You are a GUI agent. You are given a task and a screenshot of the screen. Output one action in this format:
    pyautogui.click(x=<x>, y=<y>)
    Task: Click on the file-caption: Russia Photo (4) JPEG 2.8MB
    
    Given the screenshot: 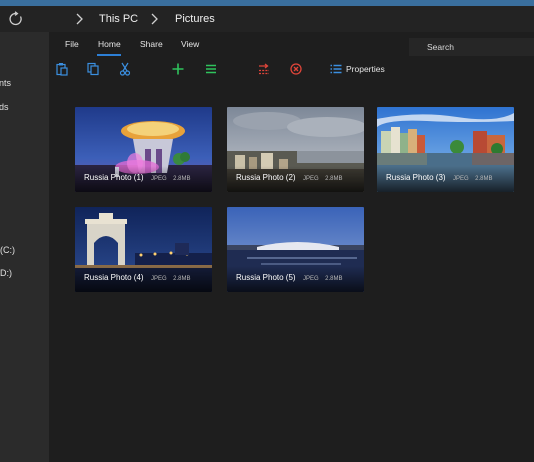 What is the action you would take?
    pyautogui.click(x=137, y=276)
    